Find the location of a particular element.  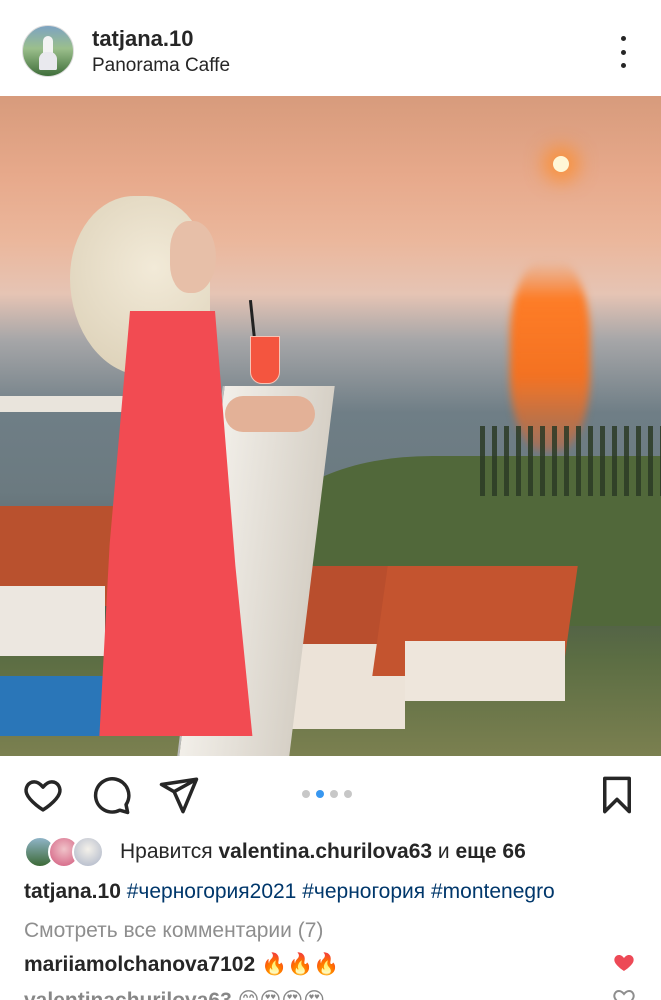

photo-cypress-trees is located at coordinates (570, 461).